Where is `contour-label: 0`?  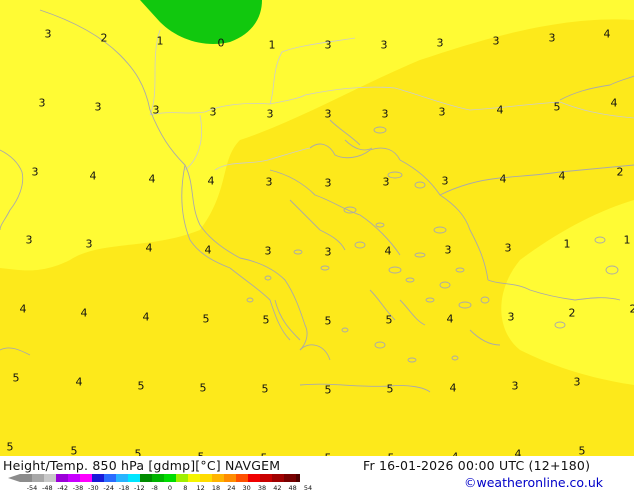 contour-label: 0 is located at coordinates (221, 43).